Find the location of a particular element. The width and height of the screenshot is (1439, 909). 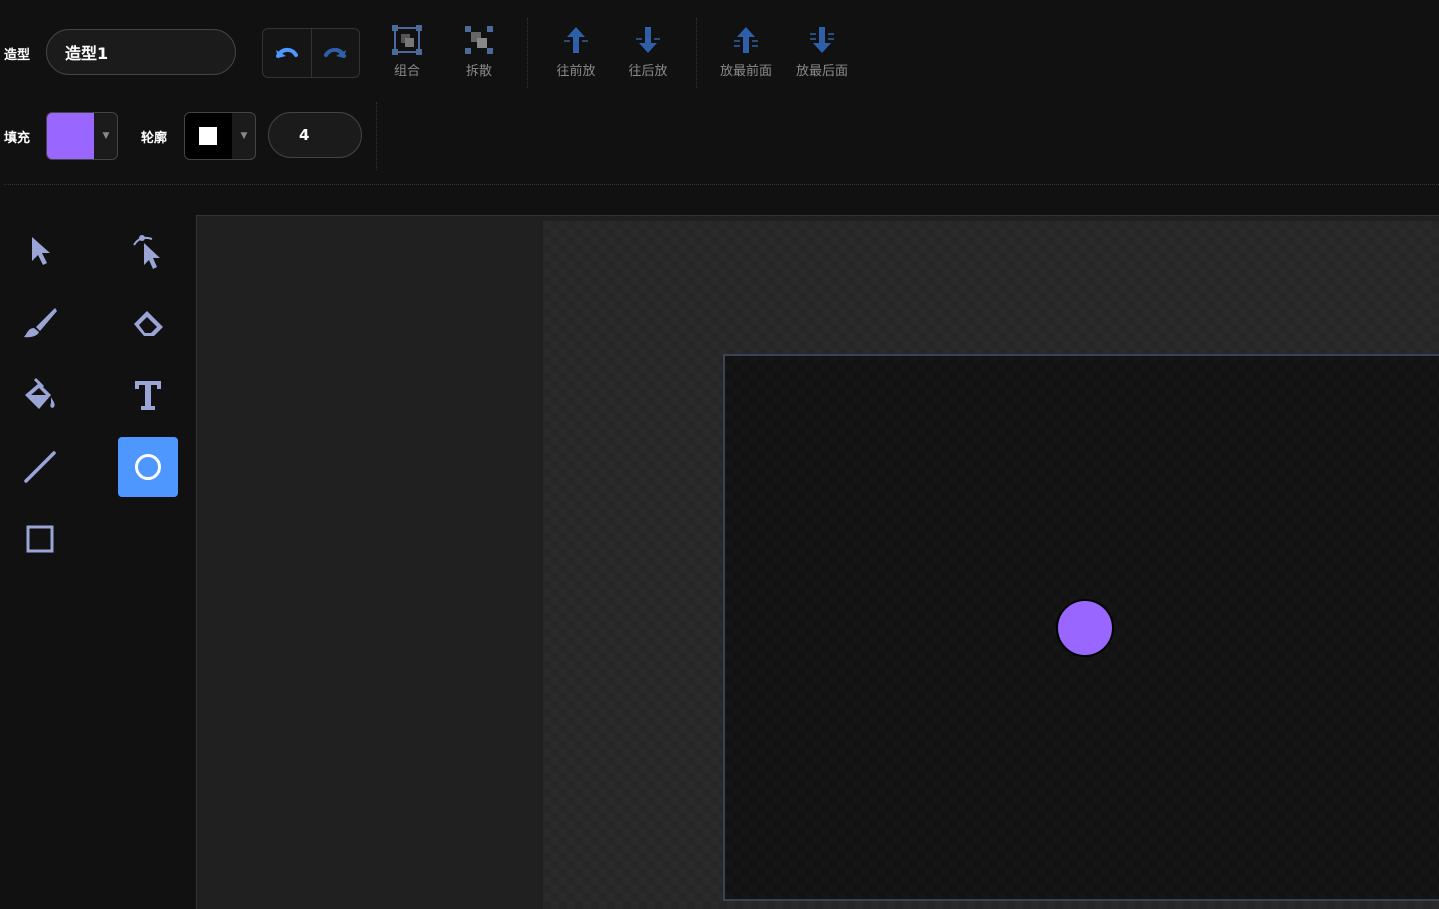

line-icon is located at coordinates (40, 467).